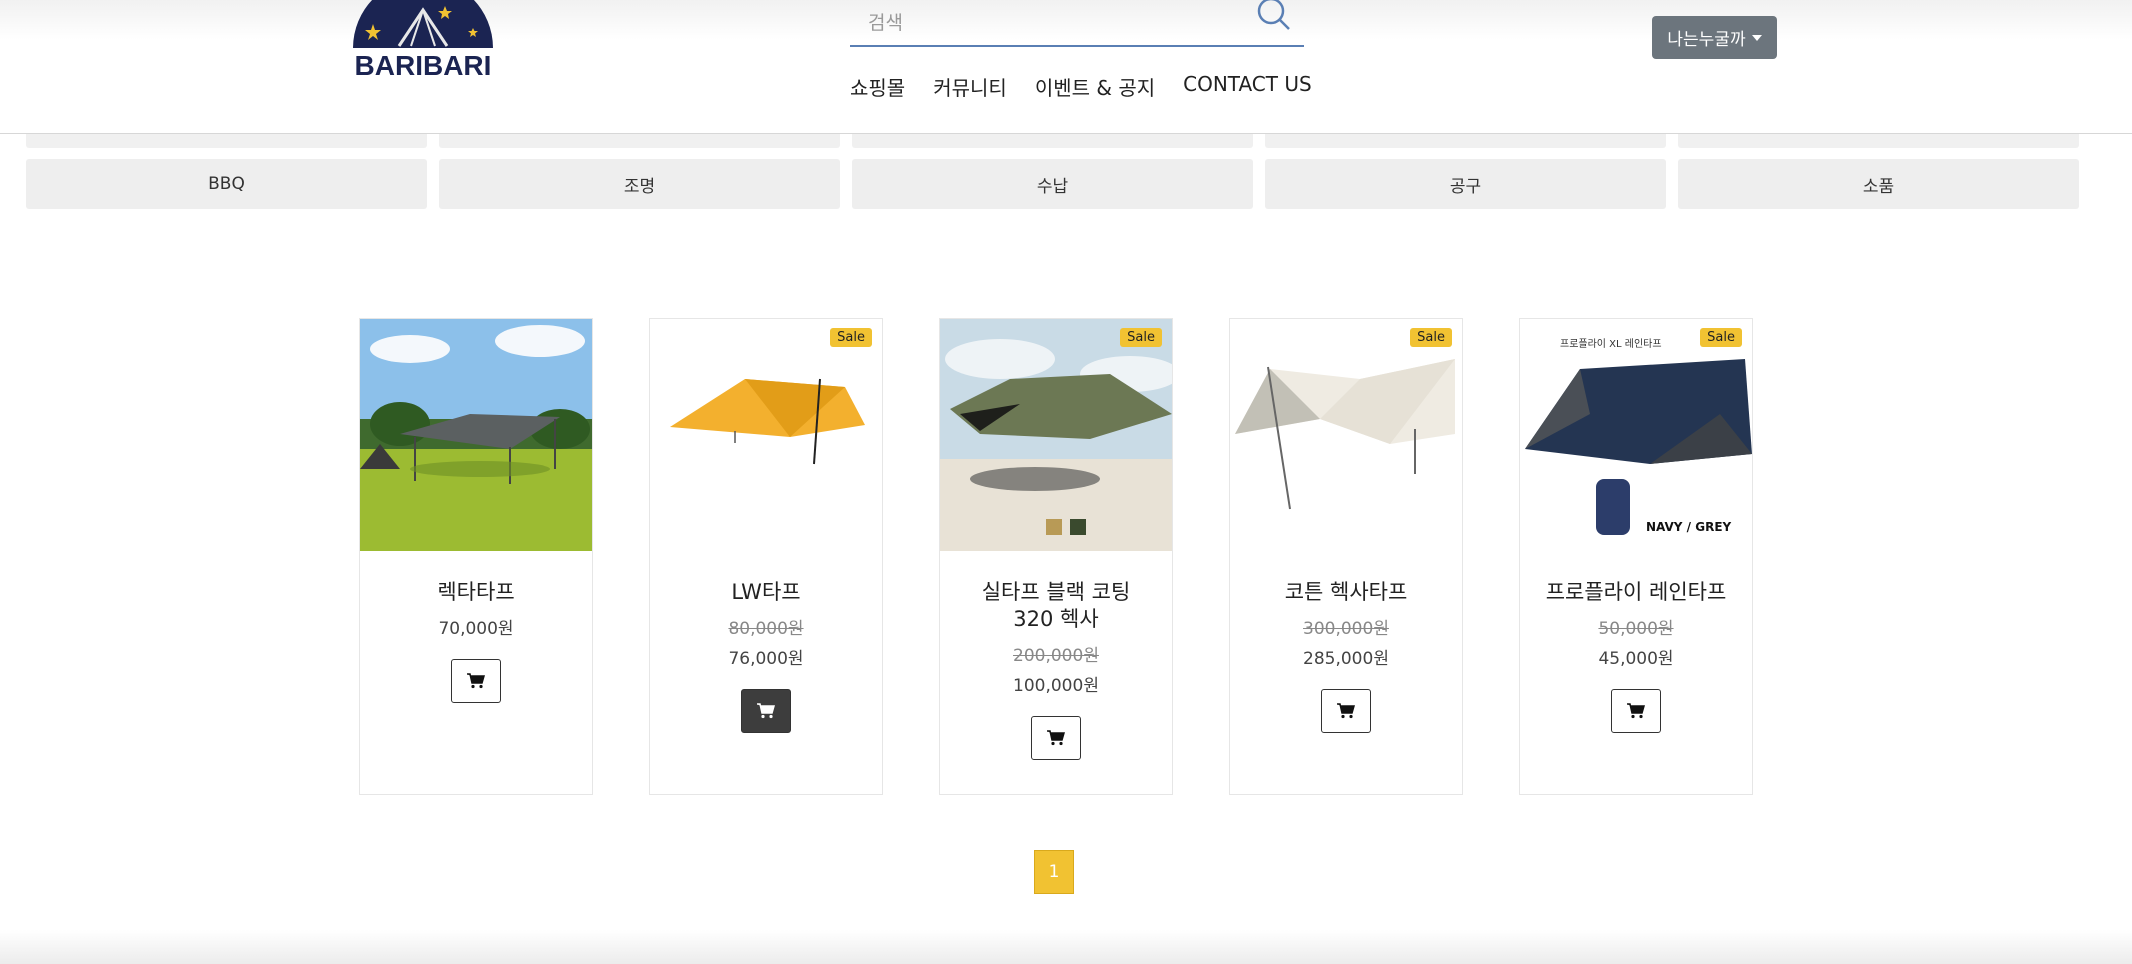 The image size is (2132, 964). Describe the element at coordinates (877, 87) in the screenshot. I see `nav-item-shop: 쇼핑몰` at that location.